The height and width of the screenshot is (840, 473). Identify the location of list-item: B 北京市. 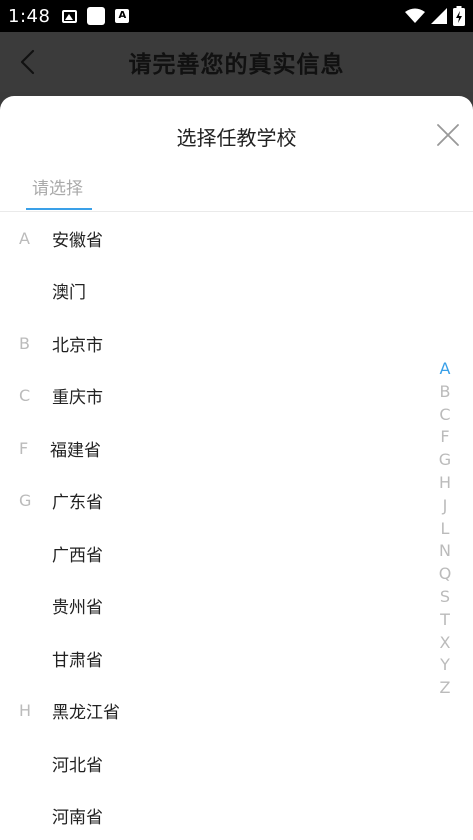
(210, 343).